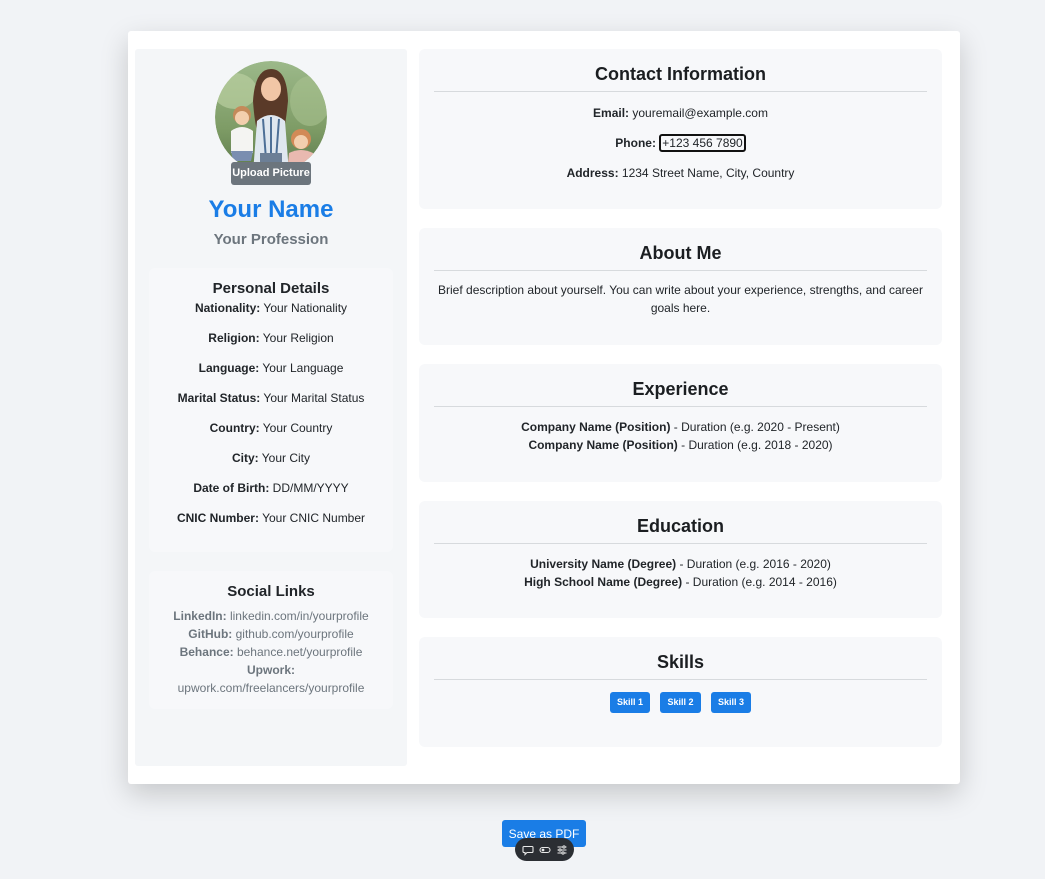 Image resolution: width=1045 pixels, height=879 pixels. What do you see at coordinates (680, 662) in the screenshot?
I see `skills-title: Skills` at bounding box center [680, 662].